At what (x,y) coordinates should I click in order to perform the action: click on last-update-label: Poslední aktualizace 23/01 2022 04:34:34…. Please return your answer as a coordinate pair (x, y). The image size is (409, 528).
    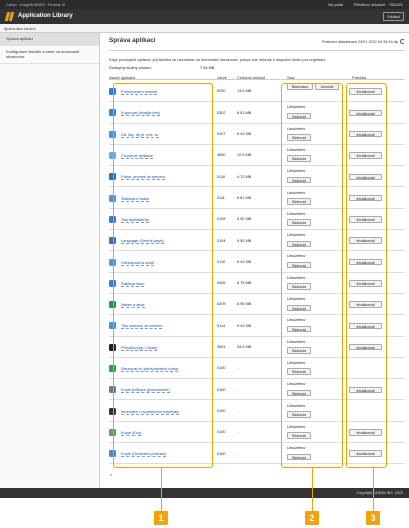
    Looking at the image, I should click on (360, 42).